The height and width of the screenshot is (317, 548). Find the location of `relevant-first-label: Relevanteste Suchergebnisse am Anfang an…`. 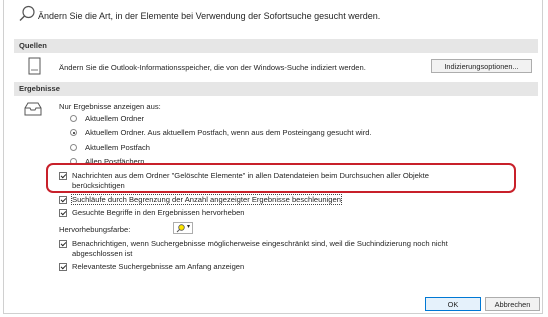

relevant-first-label: Relevanteste Suchergebnisse am Anfang an… is located at coordinates (158, 266).